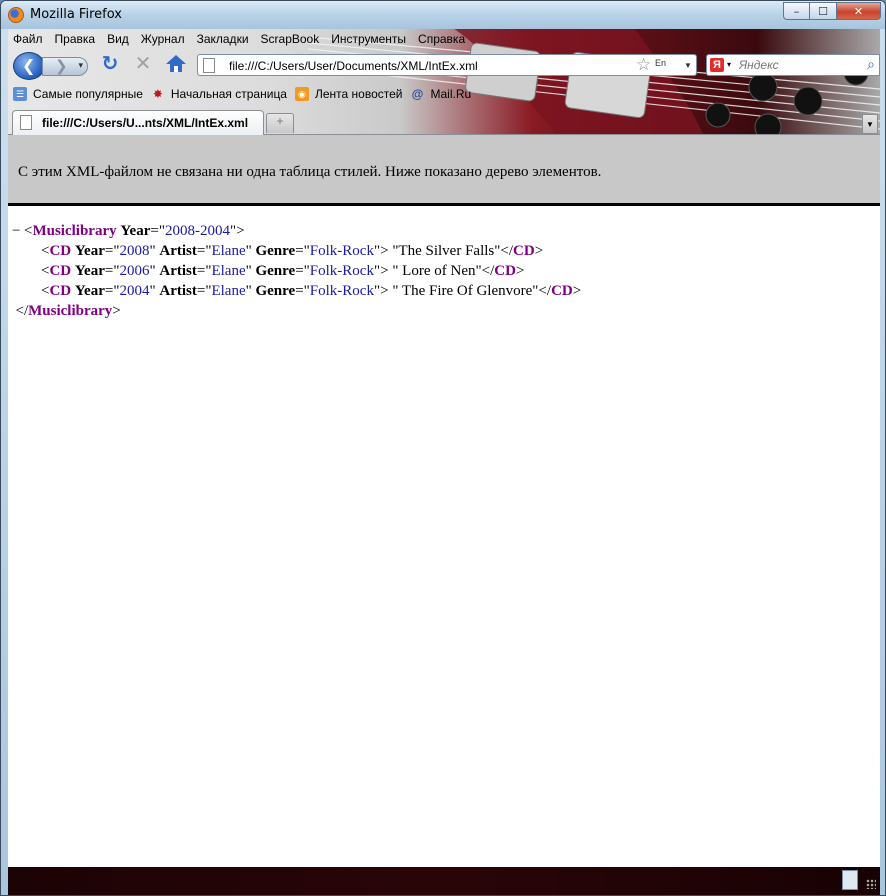  Describe the element at coordinates (223, 39) in the screenshot. I see `menu-bookmarks: Закладки` at that location.